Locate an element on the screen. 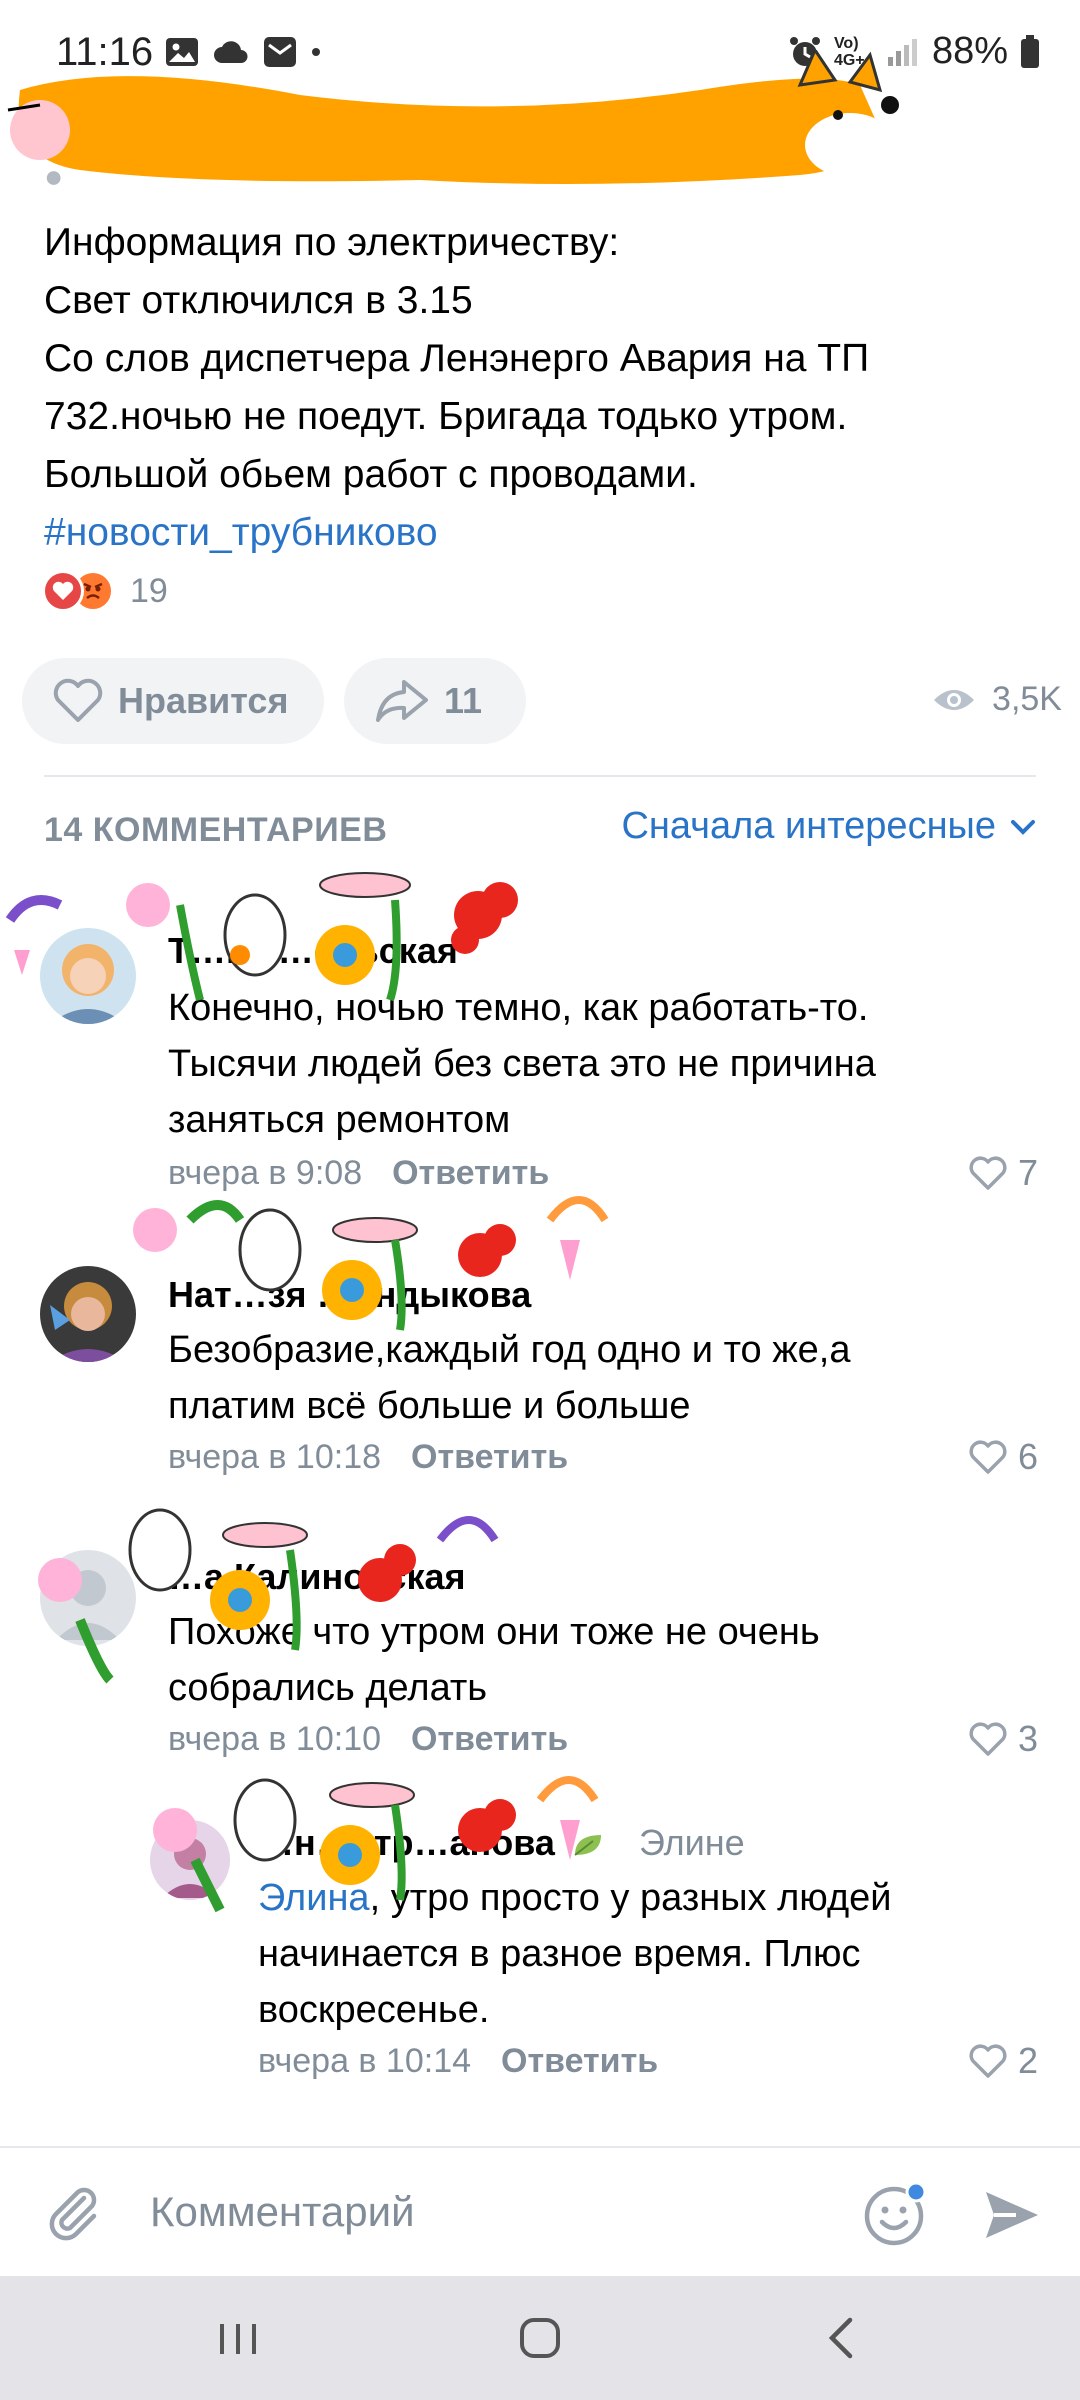 The width and height of the screenshot is (1080, 2400). like-button: Нравится is located at coordinates (173, 701).